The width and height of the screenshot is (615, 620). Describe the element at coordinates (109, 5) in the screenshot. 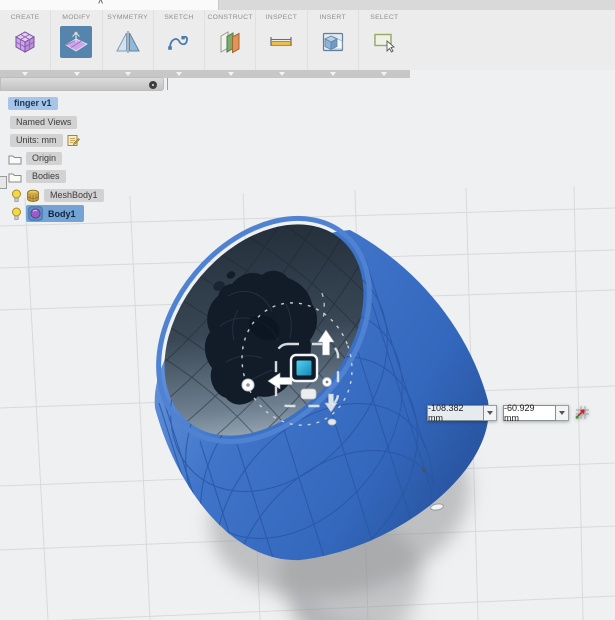

I see `quick-access-area: ^` at that location.